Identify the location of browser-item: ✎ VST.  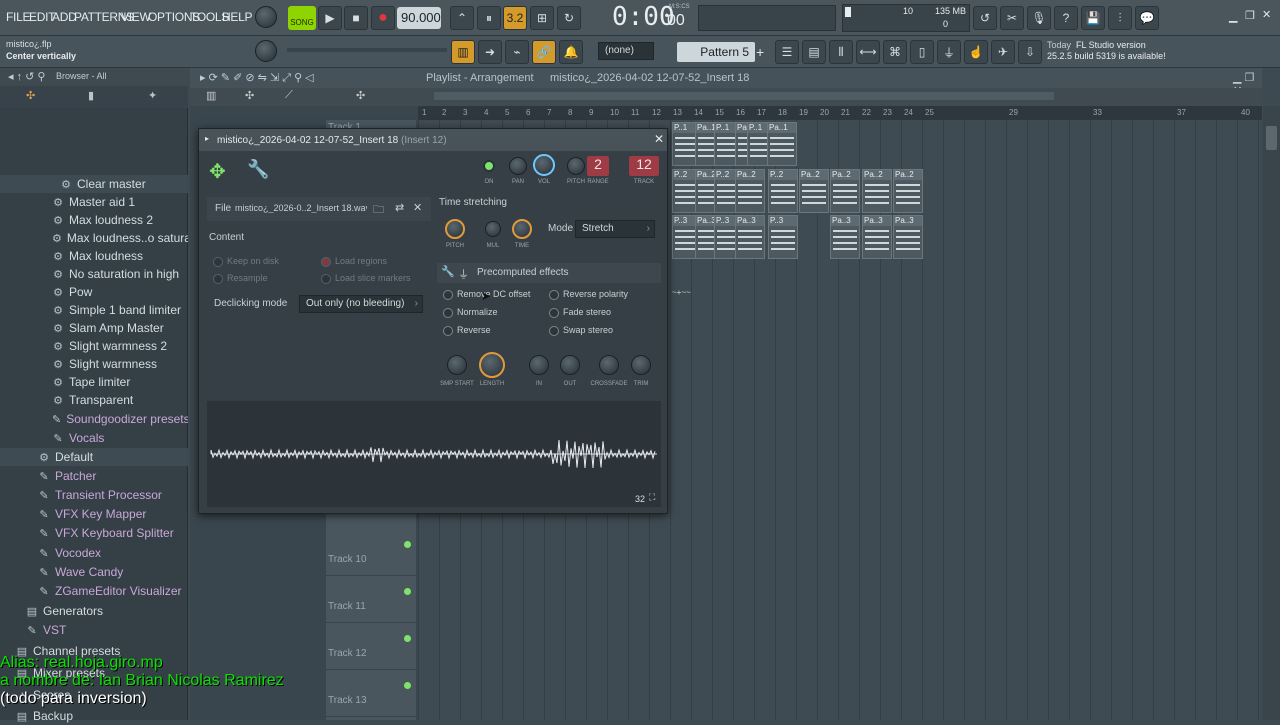
(94, 630).